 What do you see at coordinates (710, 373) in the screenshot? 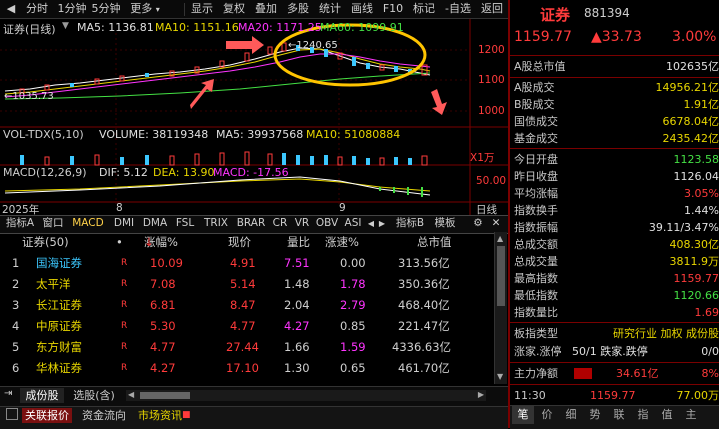
I see `flow-pct: 8%` at bounding box center [710, 373].